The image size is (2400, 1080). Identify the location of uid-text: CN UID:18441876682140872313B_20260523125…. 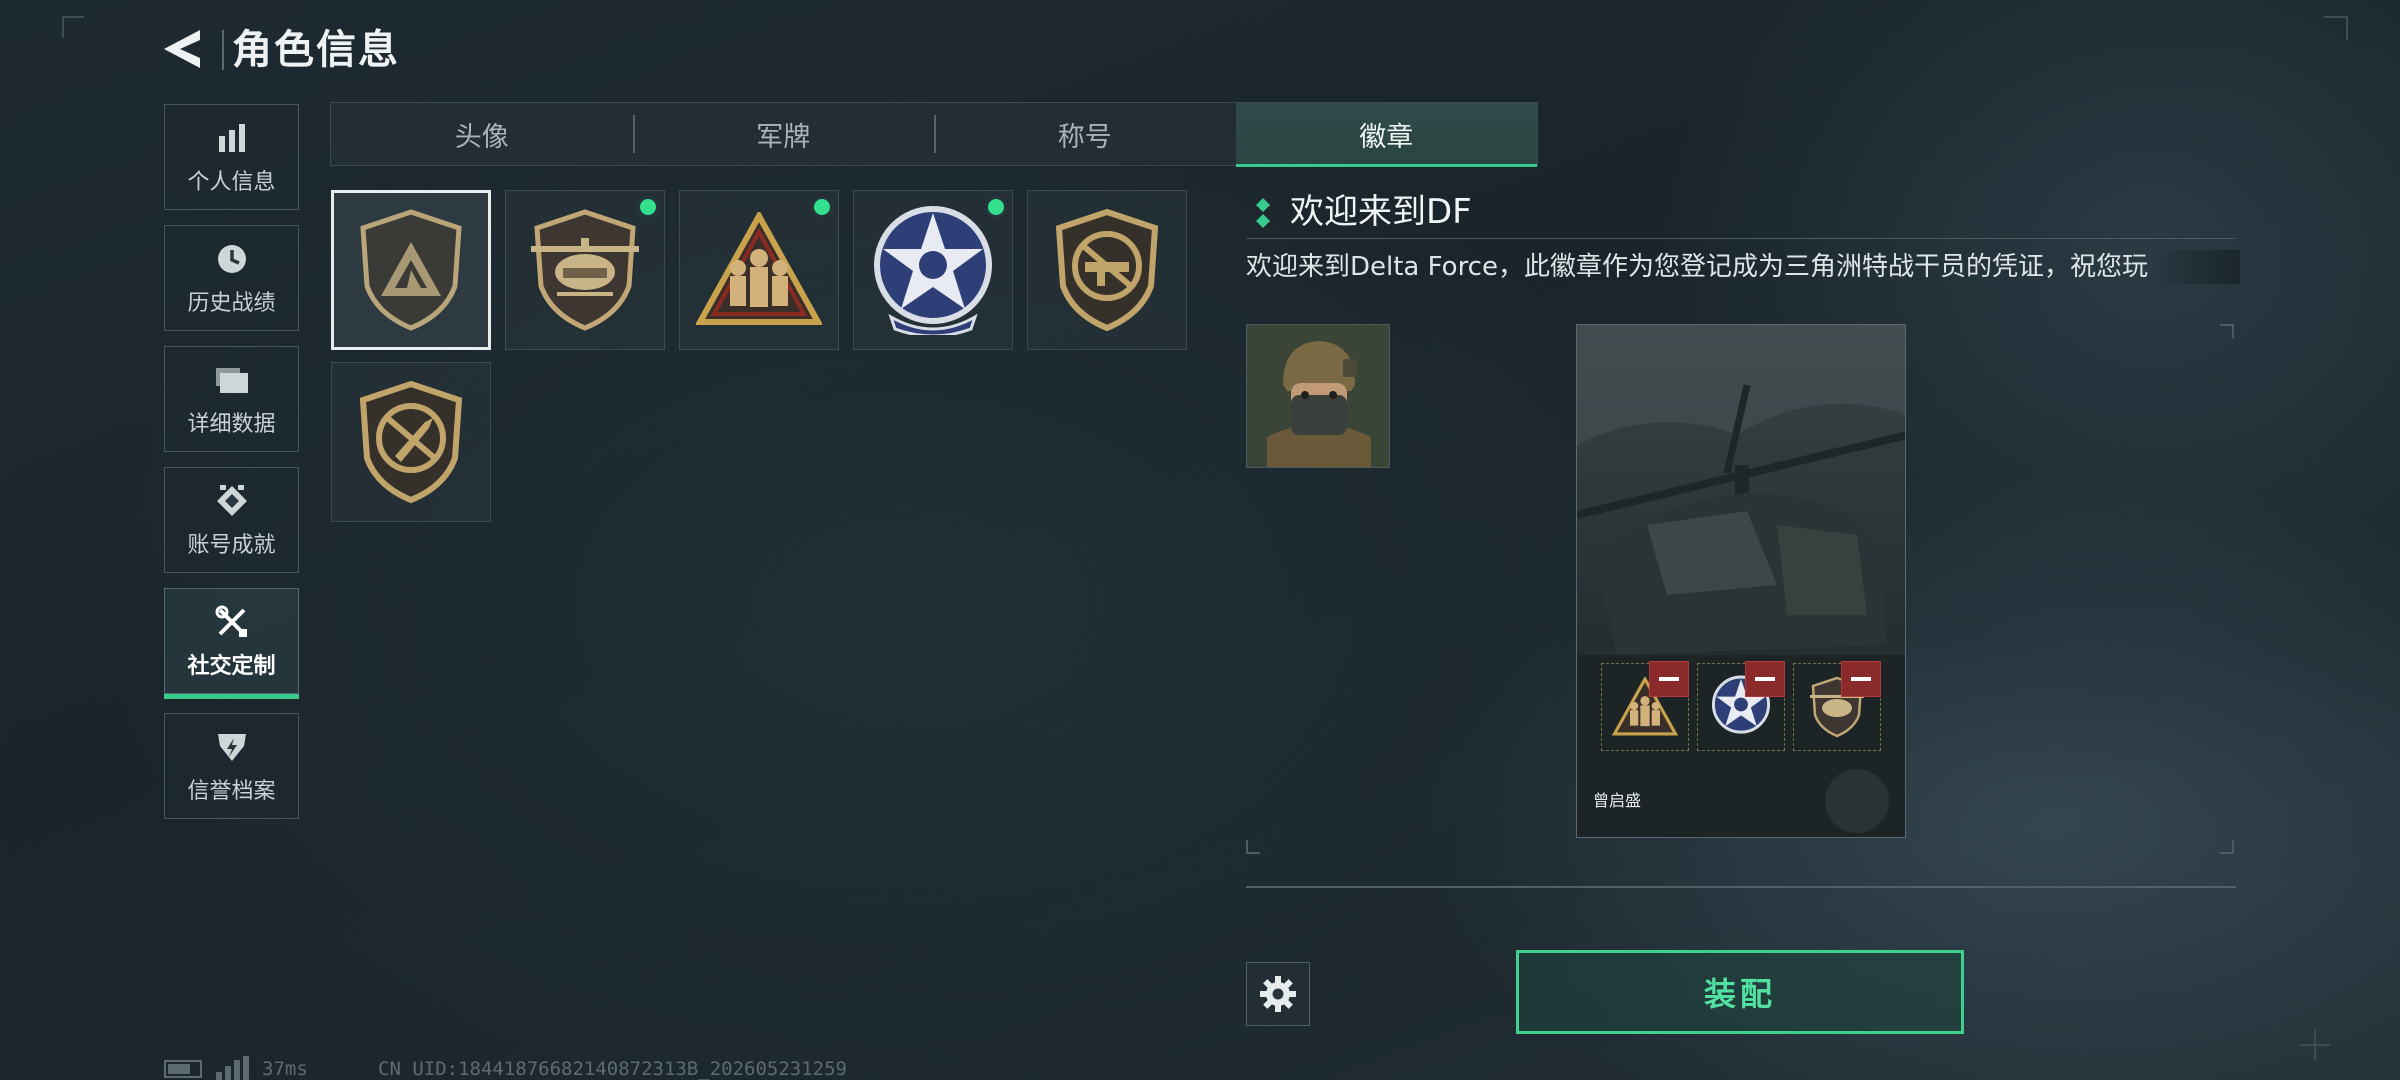
(612, 1069).